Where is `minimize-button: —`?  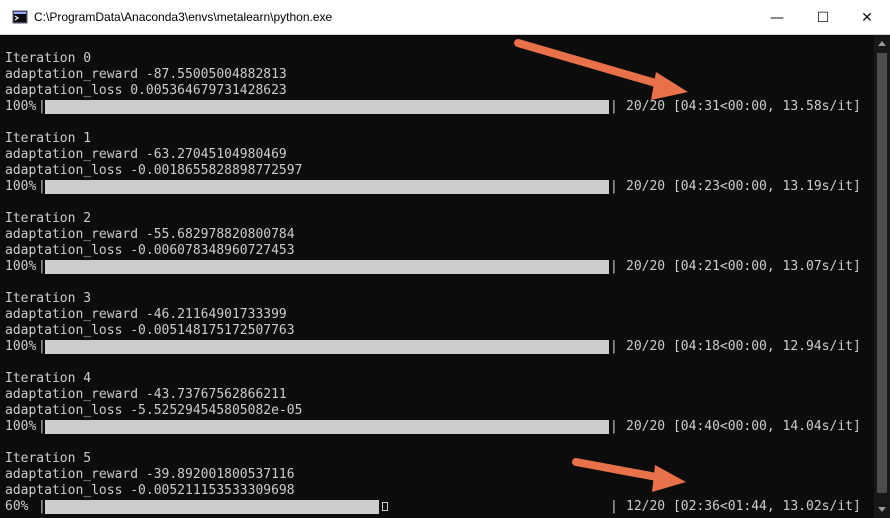
minimize-button: — is located at coordinates (777, 17).